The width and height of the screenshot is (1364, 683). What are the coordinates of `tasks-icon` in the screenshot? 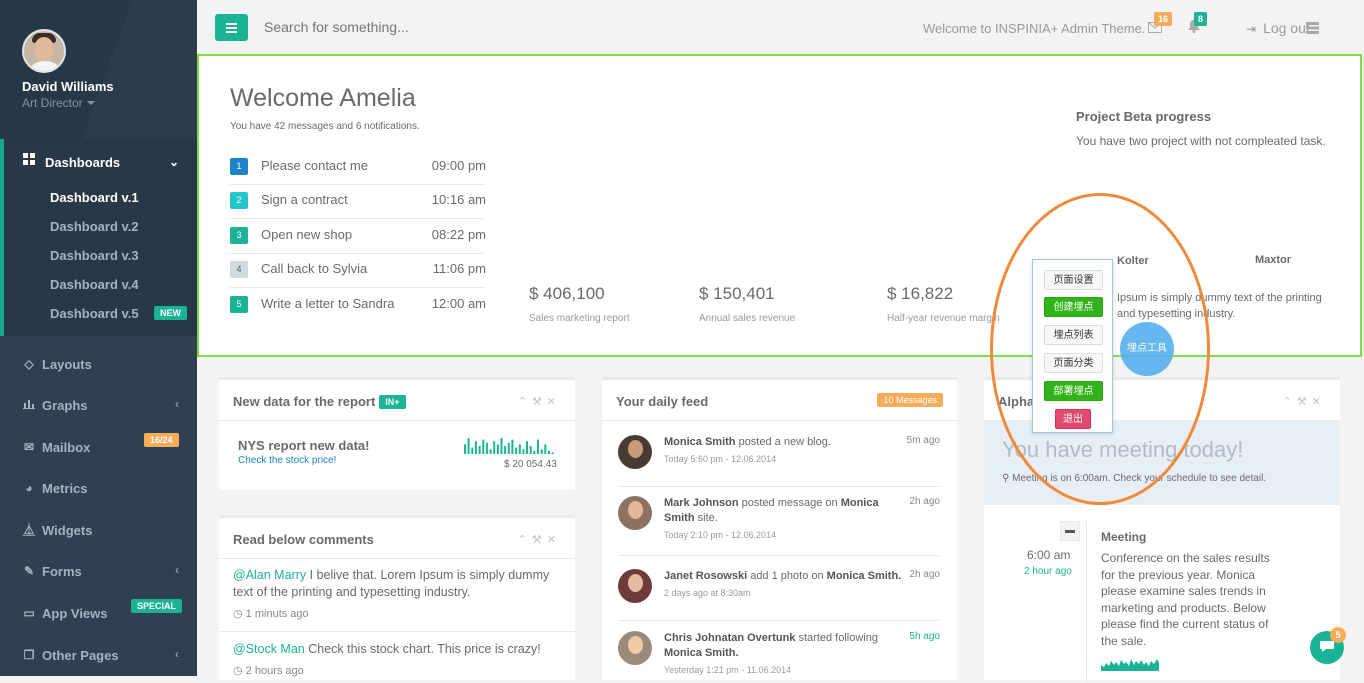 It's located at (1312, 29).